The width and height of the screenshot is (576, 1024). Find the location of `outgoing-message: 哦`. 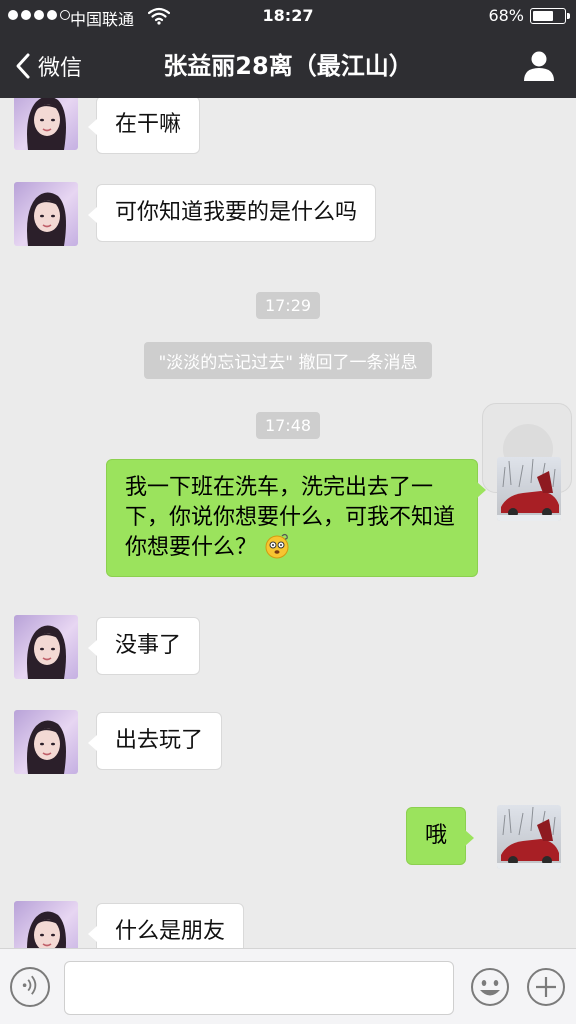

outgoing-message: 哦 is located at coordinates (440, 836).